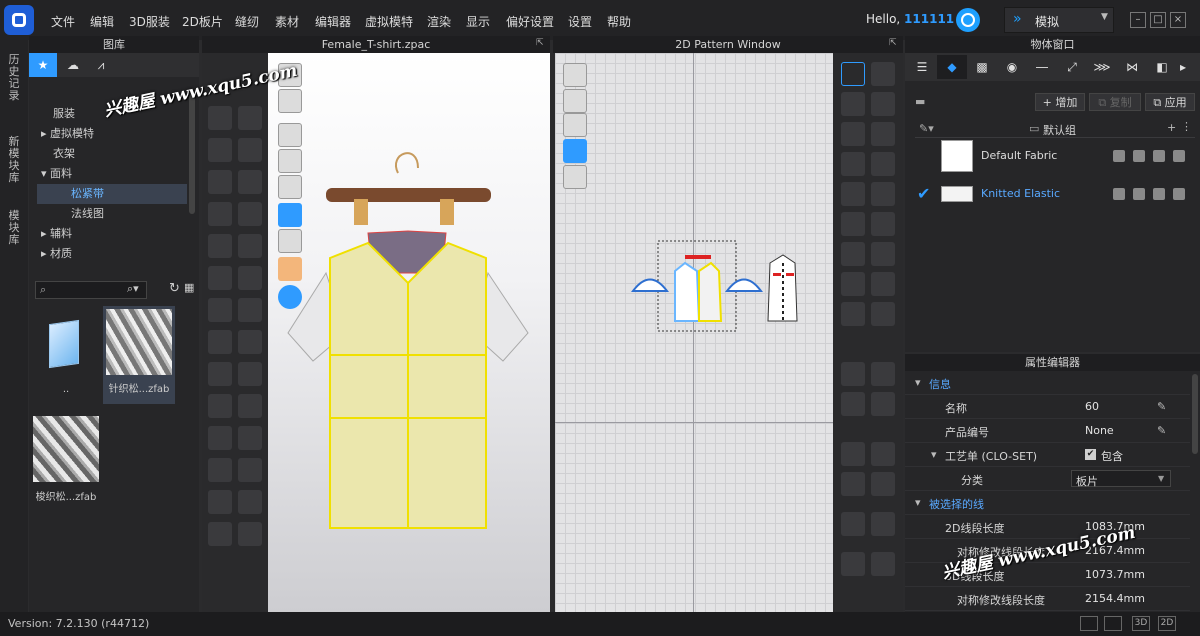 This screenshot has height=636, width=1200. Describe the element at coordinates (247, 21) in the screenshot. I see `menu-sewing: 缝纫` at that location.